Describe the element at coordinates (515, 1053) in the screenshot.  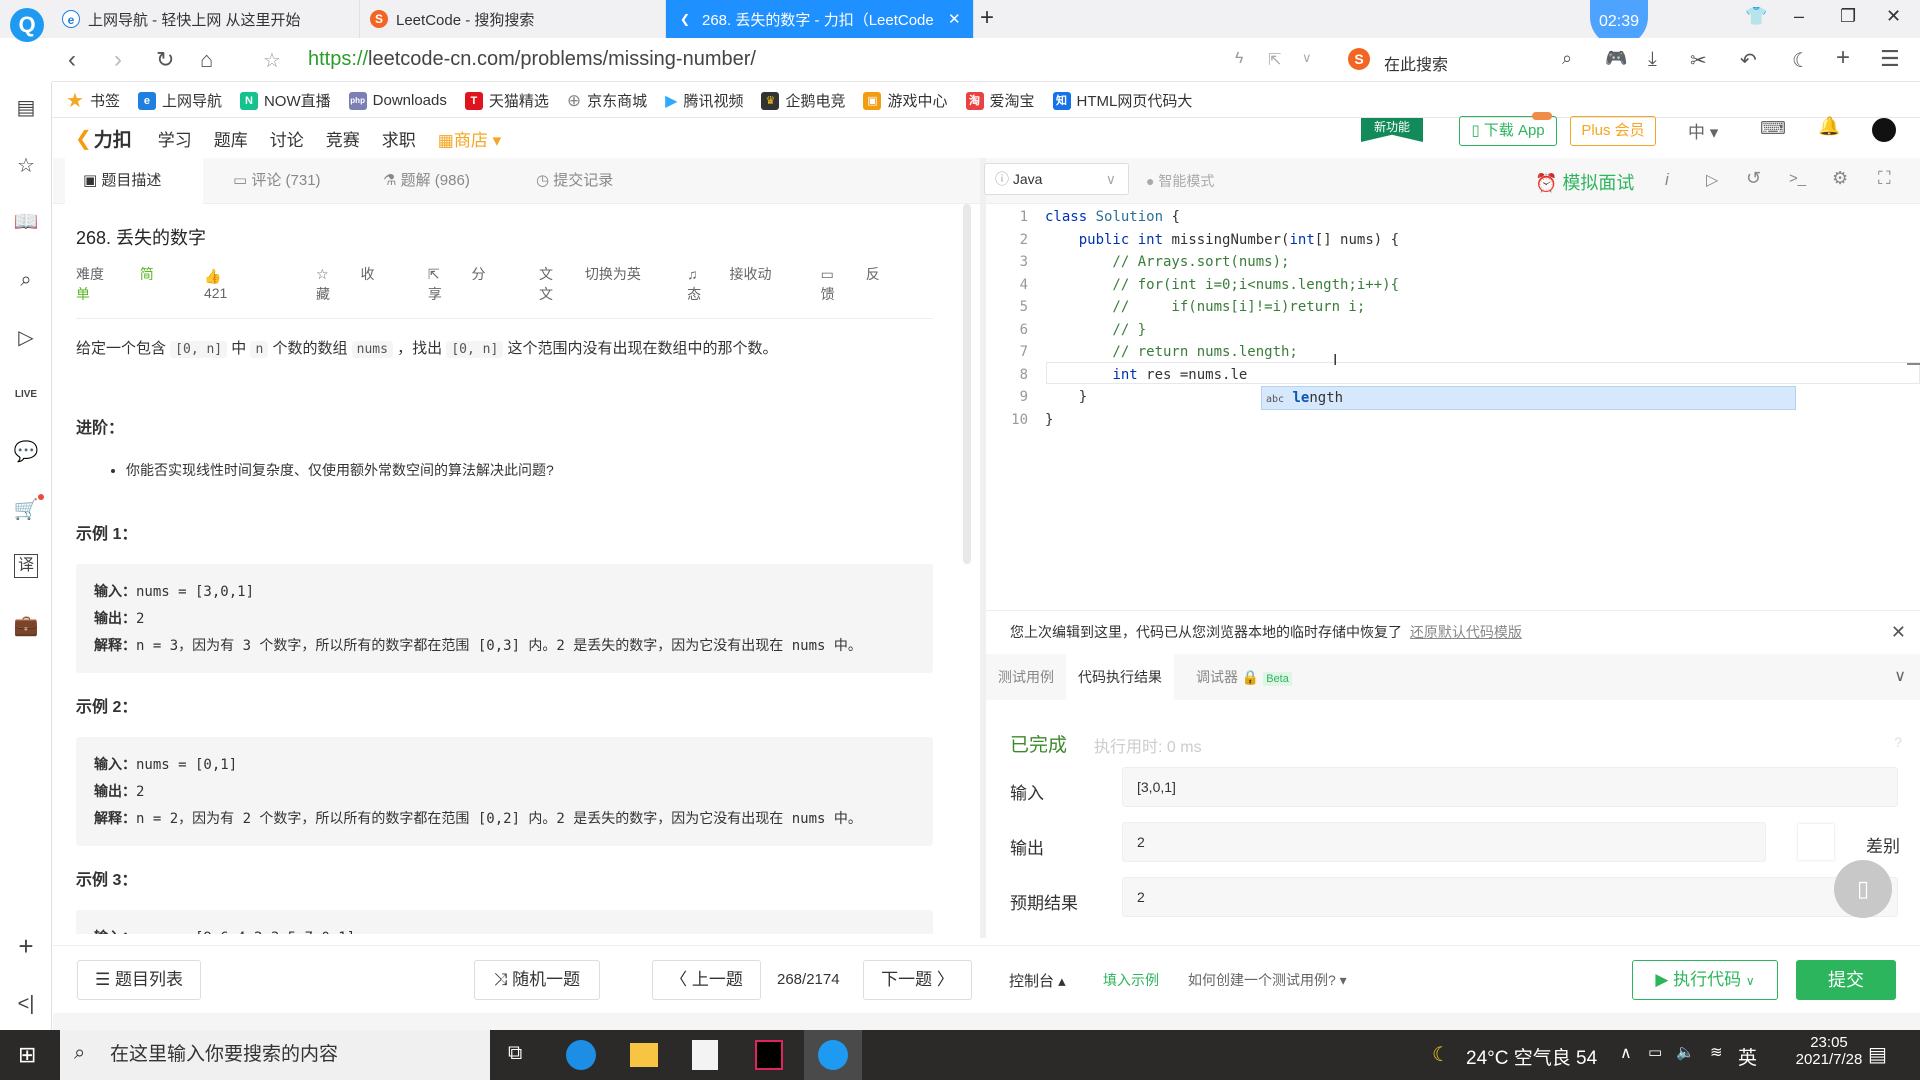
I see `task-view-icon: ⧉` at that location.